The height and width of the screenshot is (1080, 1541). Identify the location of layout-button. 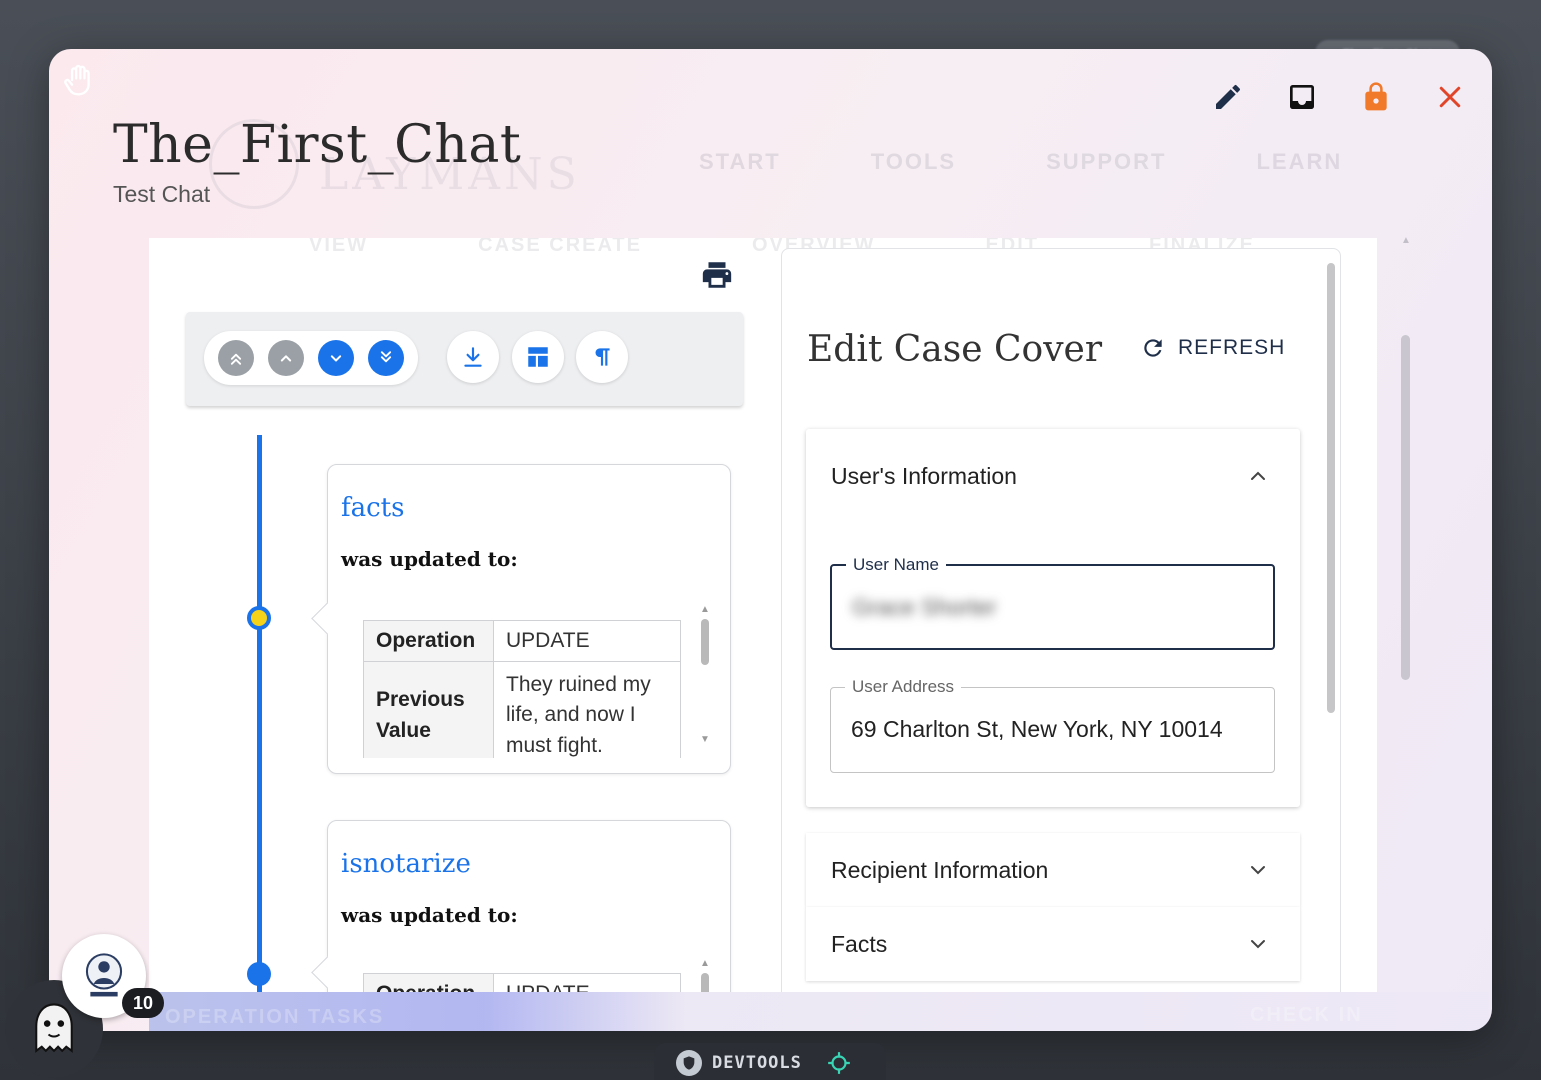
(538, 357).